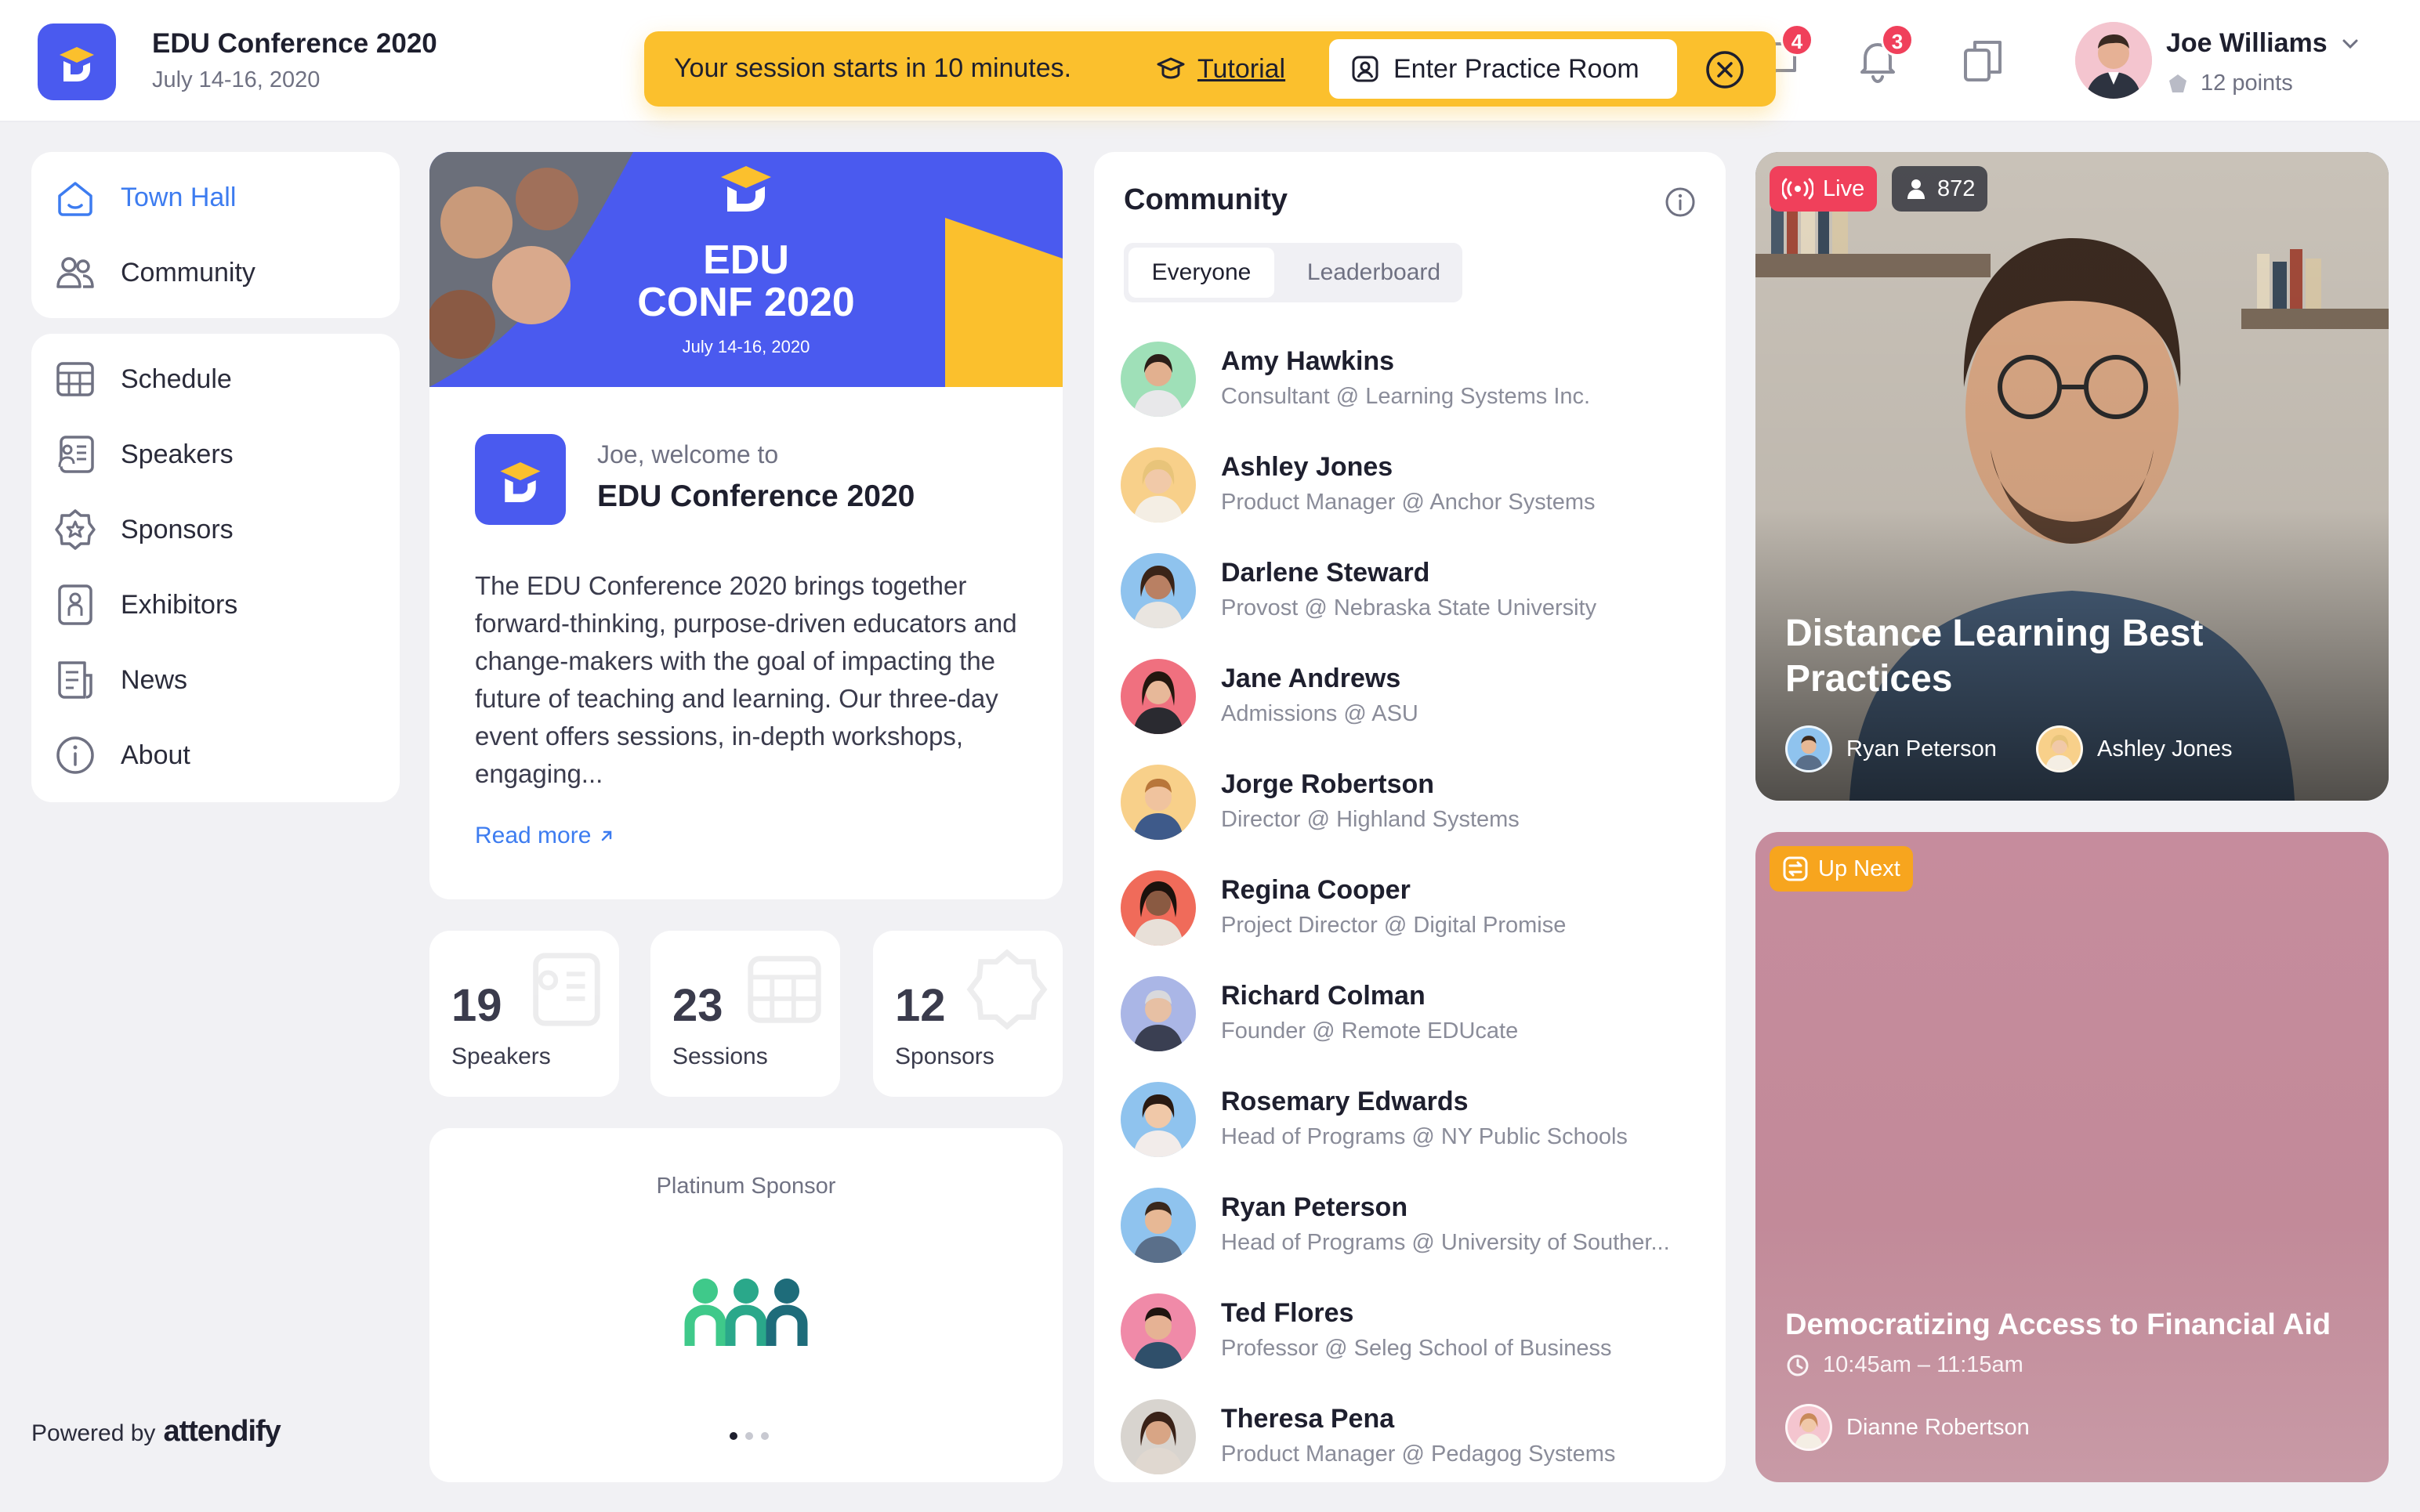  Describe the element at coordinates (180, 604) in the screenshot. I see `nav-label: Exhibitors` at that location.